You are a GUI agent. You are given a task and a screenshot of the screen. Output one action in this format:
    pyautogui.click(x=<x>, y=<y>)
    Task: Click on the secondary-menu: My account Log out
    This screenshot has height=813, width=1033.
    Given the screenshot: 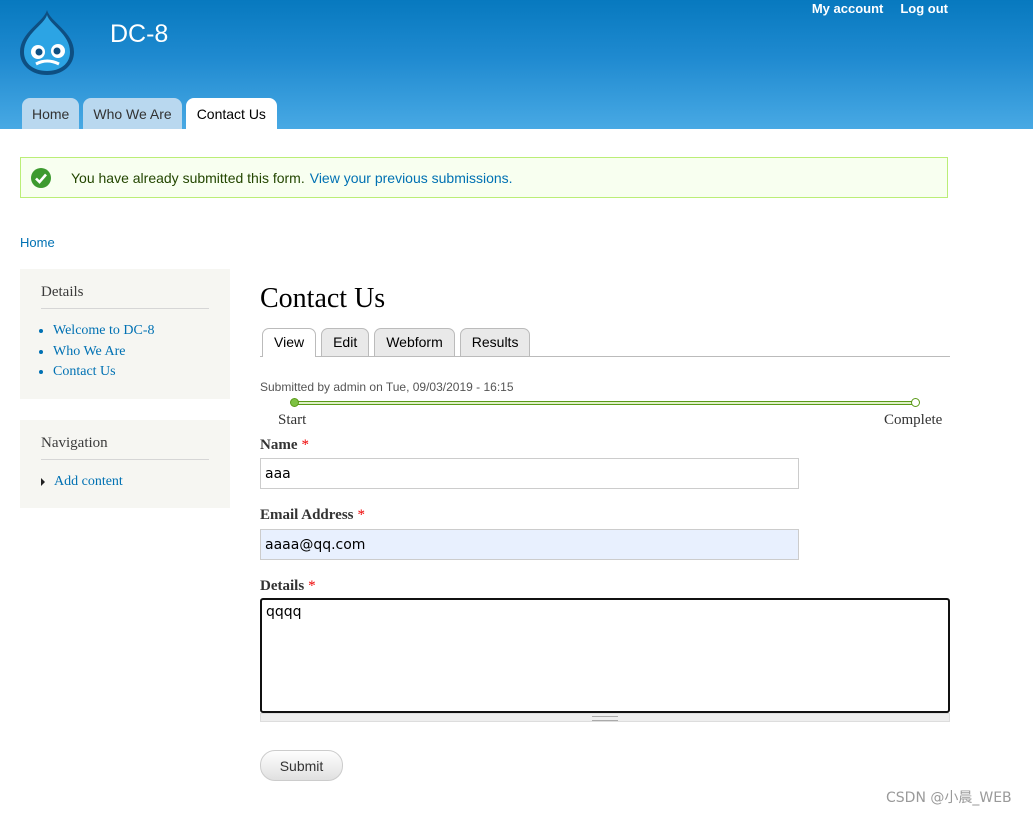 What is the action you would take?
    pyautogui.click(x=880, y=8)
    